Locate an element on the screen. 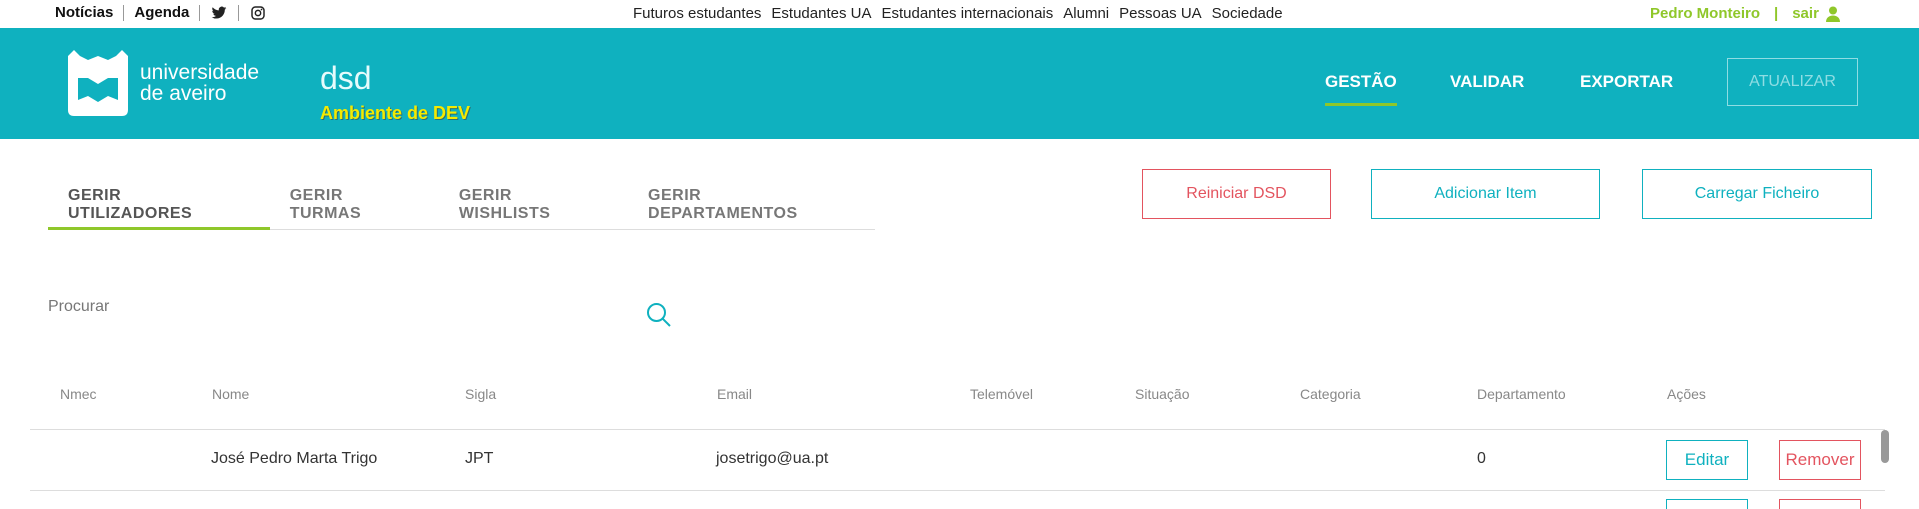 The height and width of the screenshot is (509, 1919). link-estudantes-internacionais: Estudantes internacionais is located at coordinates (967, 13).